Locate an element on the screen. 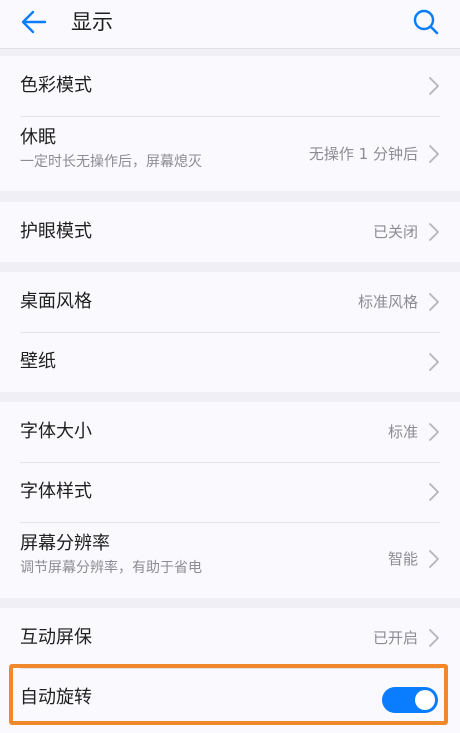 The image size is (460, 733). settings-row-font-style: 字体样式 is located at coordinates (230, 492).